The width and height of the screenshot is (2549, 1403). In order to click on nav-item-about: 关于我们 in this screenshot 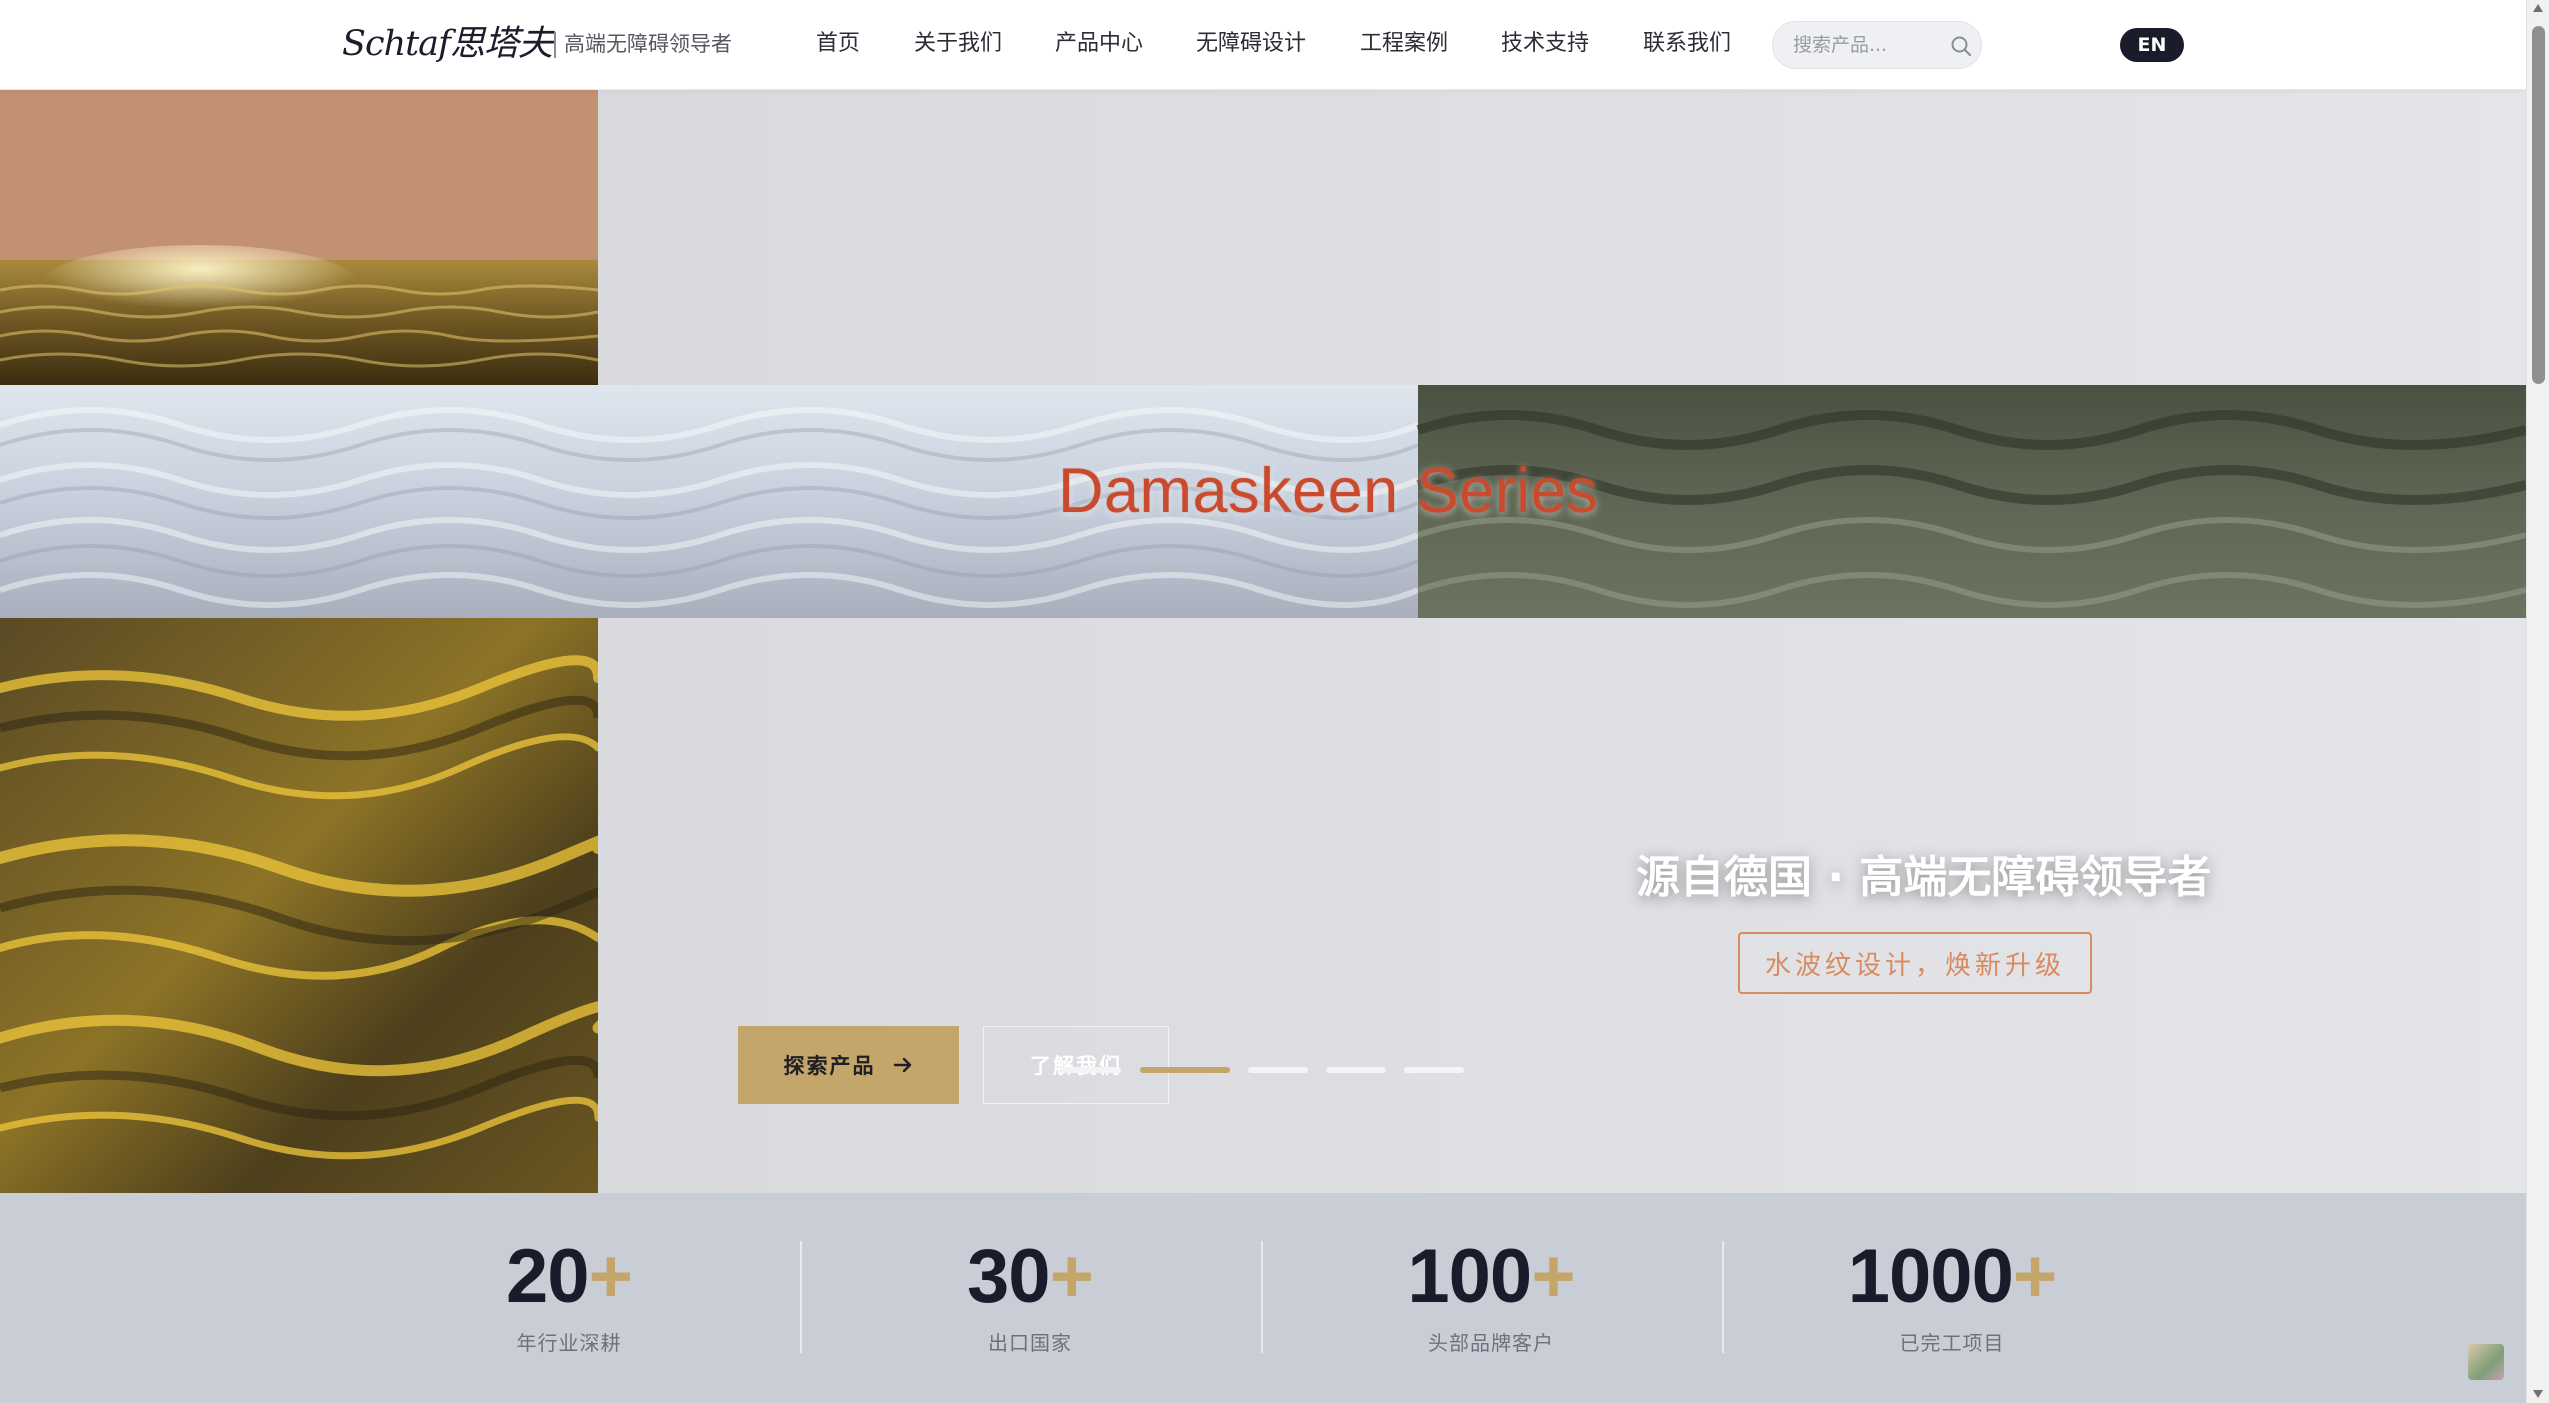, I will do `click(958, 44)`.